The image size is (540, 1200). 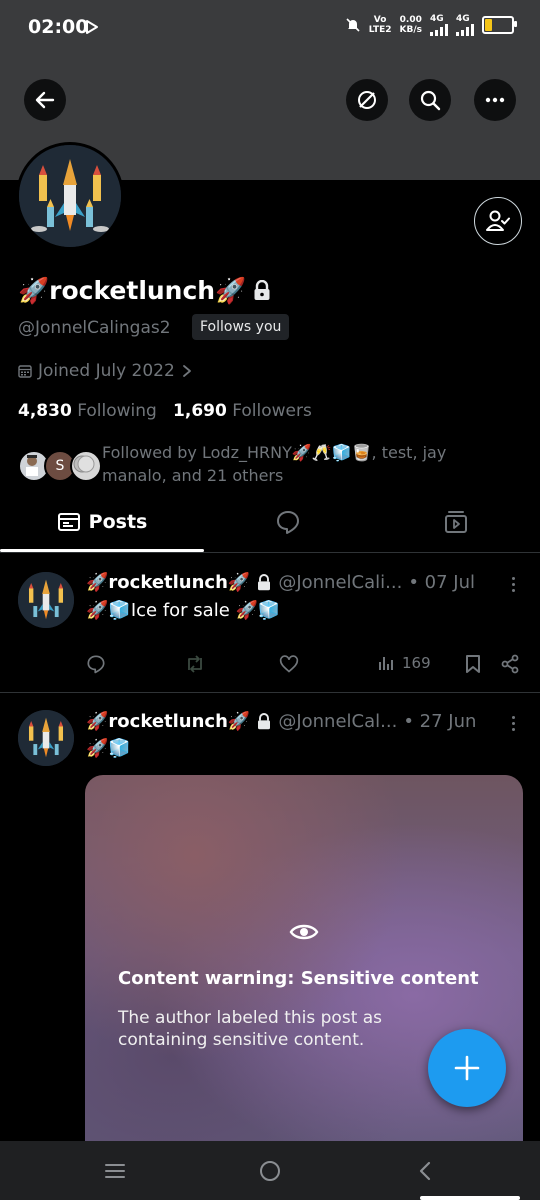 I want to click on follower-avatar, so click(x=86, y=466).